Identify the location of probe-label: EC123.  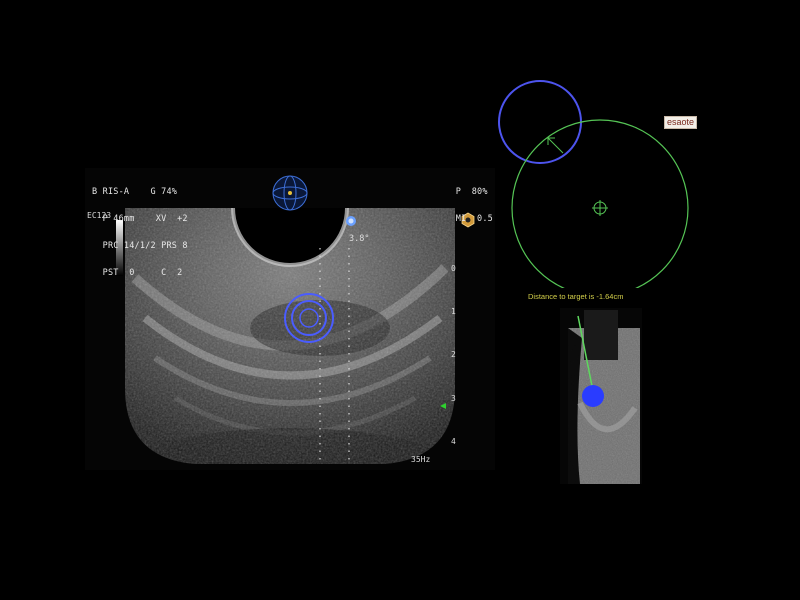
(99, 215).